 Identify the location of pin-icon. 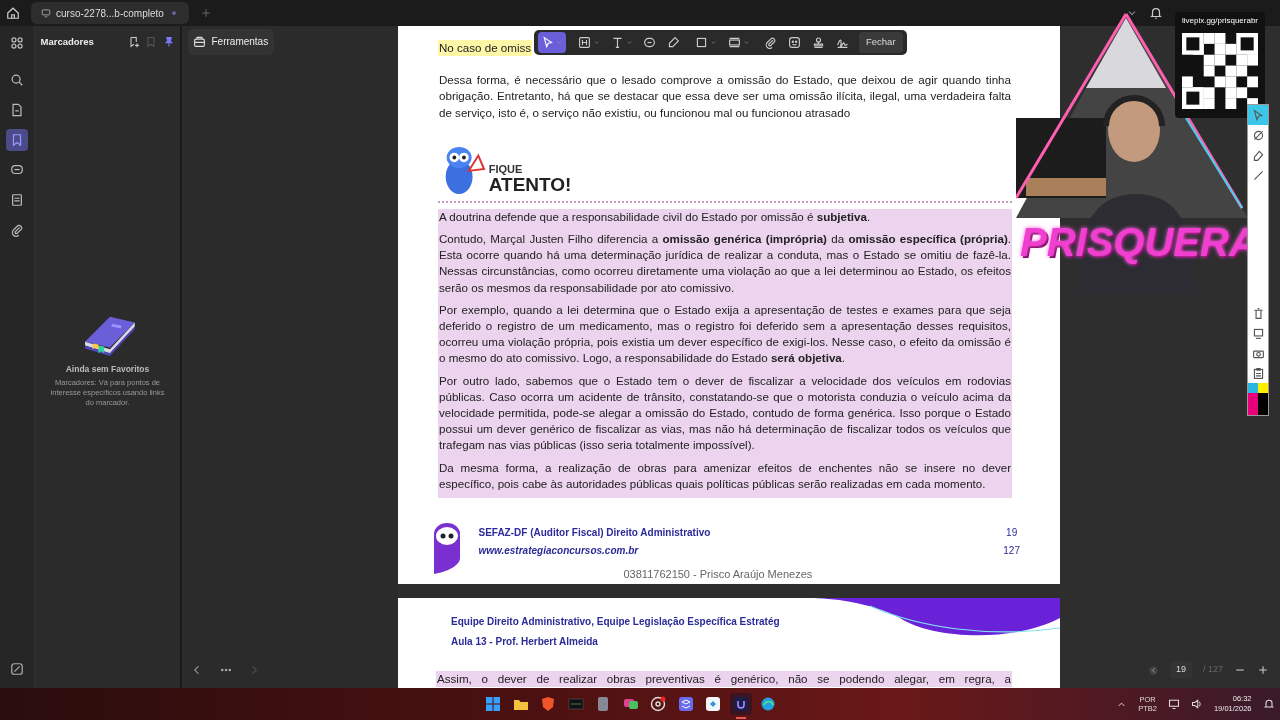
(168, 42).